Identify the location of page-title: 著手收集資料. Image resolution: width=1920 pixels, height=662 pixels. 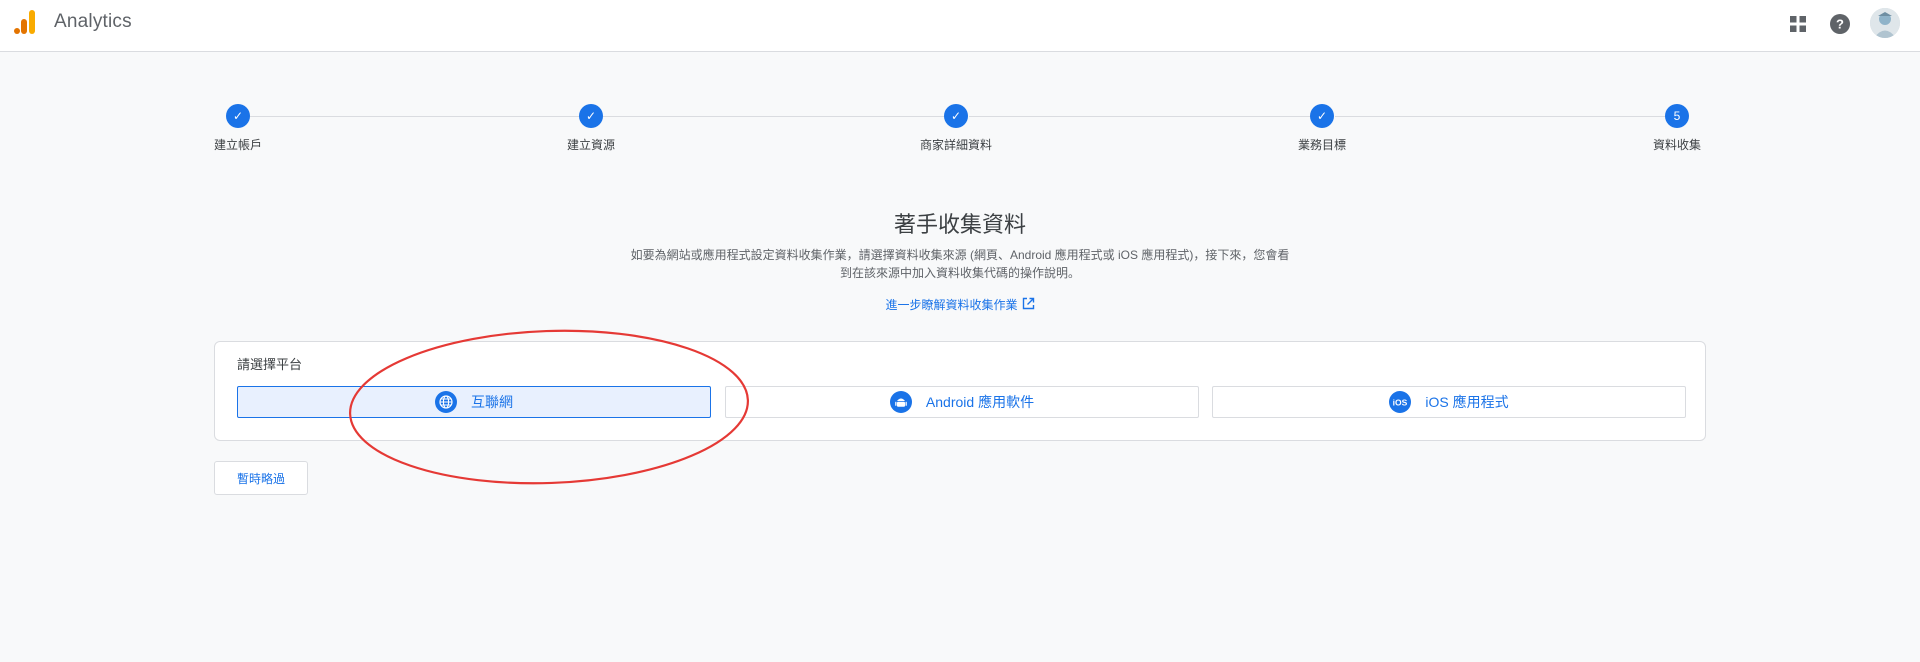
(959, 224).